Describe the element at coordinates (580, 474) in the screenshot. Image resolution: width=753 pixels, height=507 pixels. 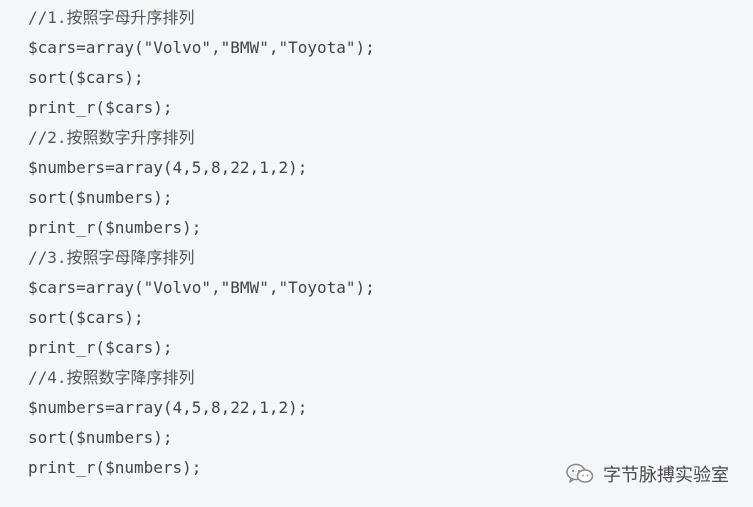
I see `wechat-icon` at that location.